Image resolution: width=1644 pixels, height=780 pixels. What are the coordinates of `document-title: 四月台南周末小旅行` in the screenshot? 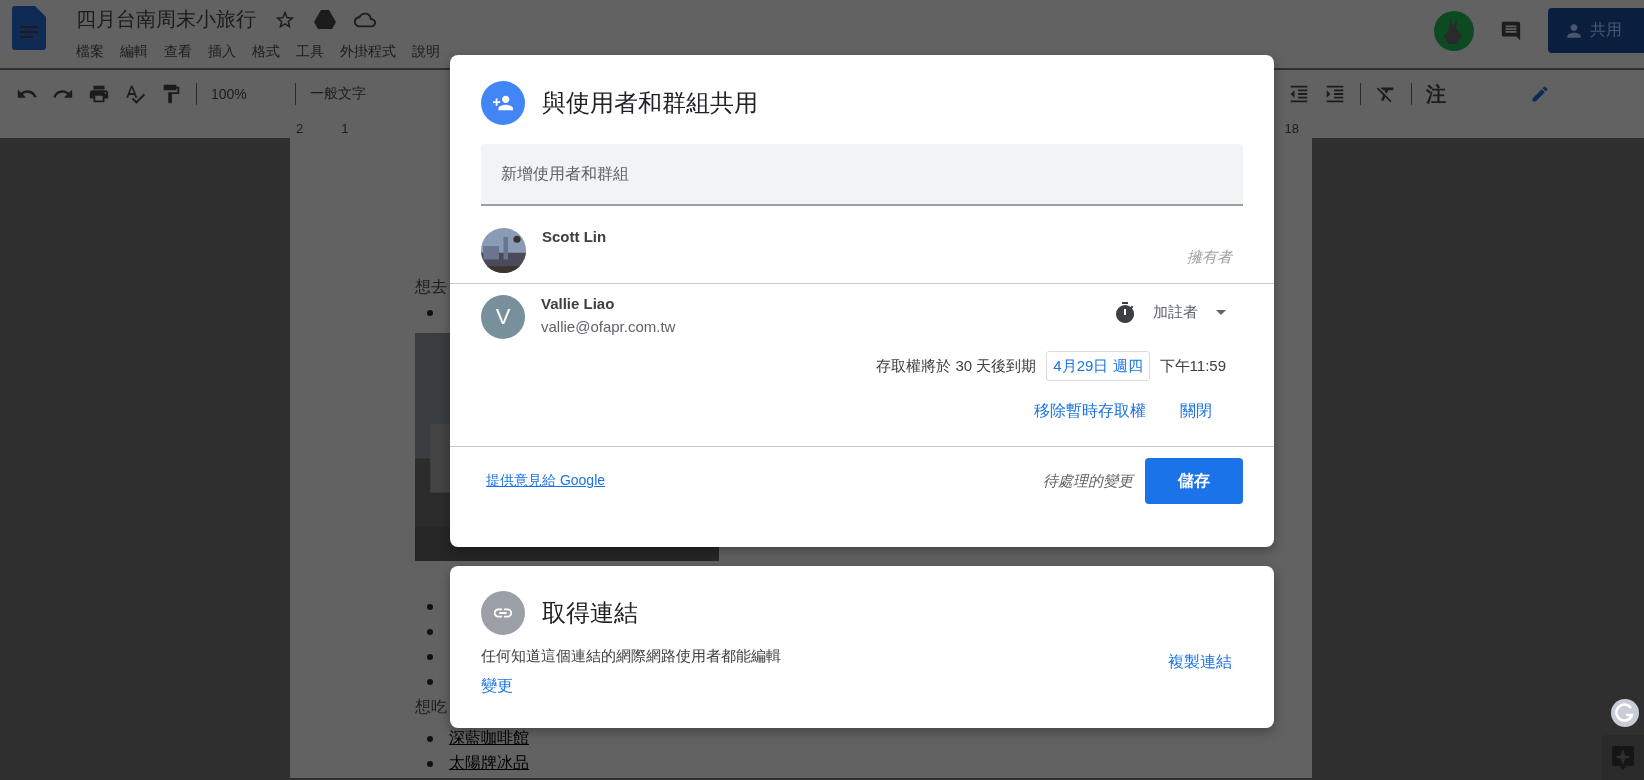 It's located at (166, 19).